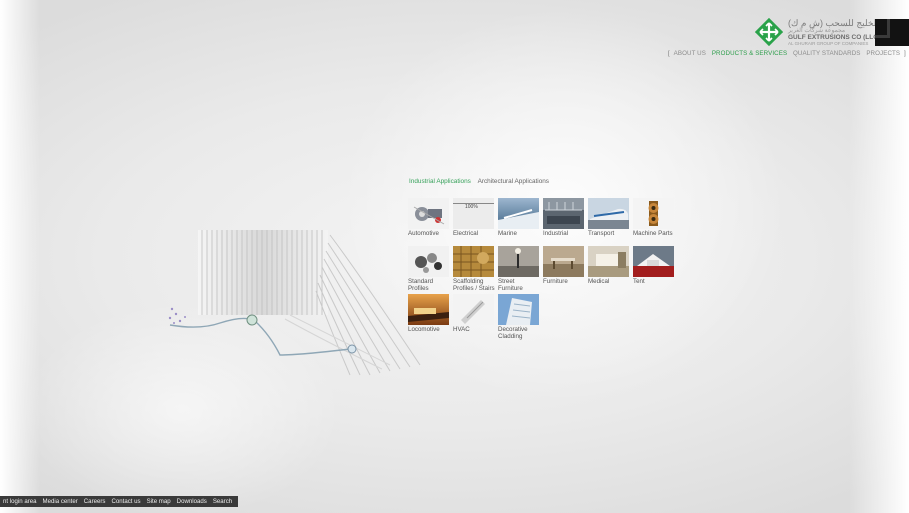 Image resolution: width=909 pixels, height=513 pixels. What do you see at coordinates (440, 181) in the screenshot?
I see `tab-industrial-applications: Industrial Applications` at bounding box center [440, 181].